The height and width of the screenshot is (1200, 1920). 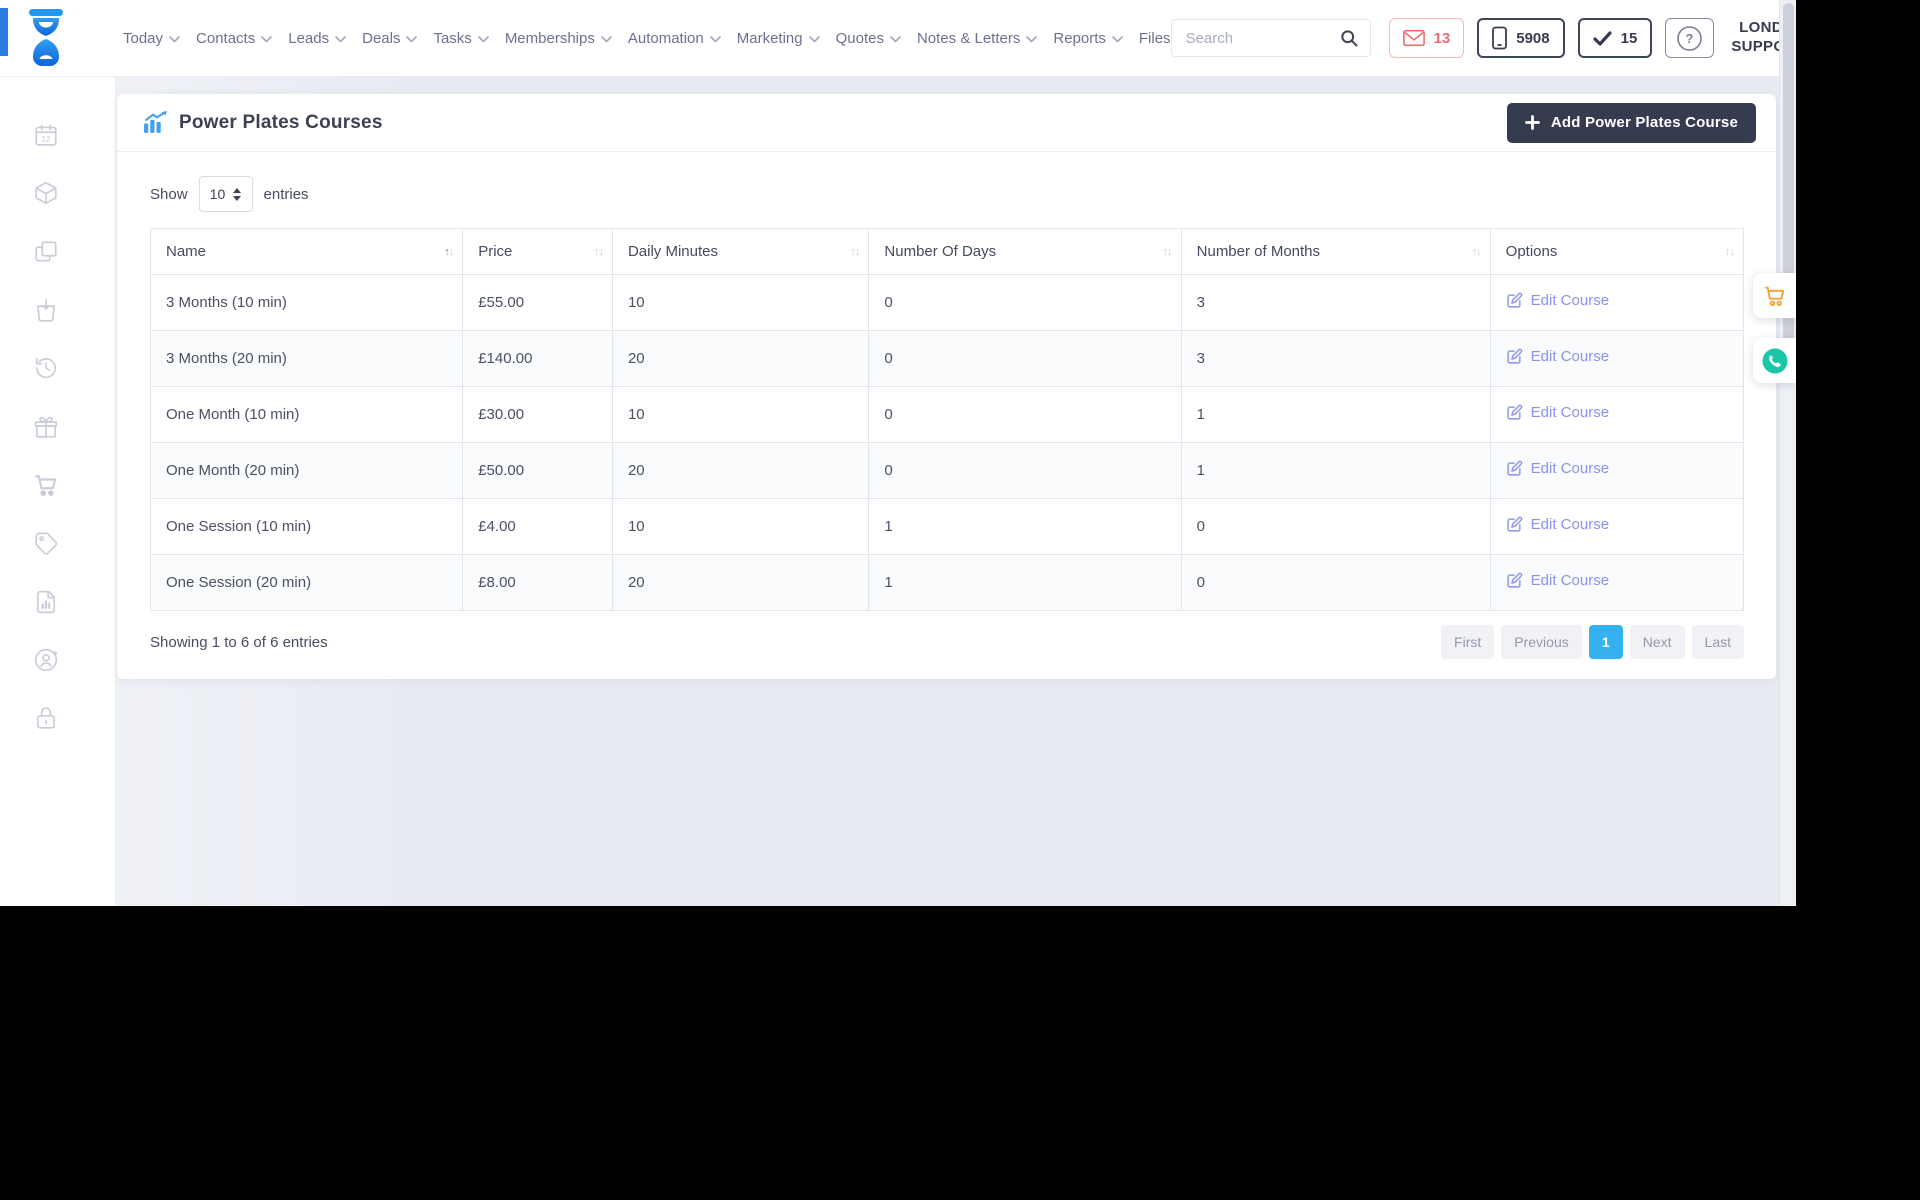 What do you see at coordinates (1605, 642) in the screenshot?
I see `page-button-1: 1` at bounding box center [1605, 642].